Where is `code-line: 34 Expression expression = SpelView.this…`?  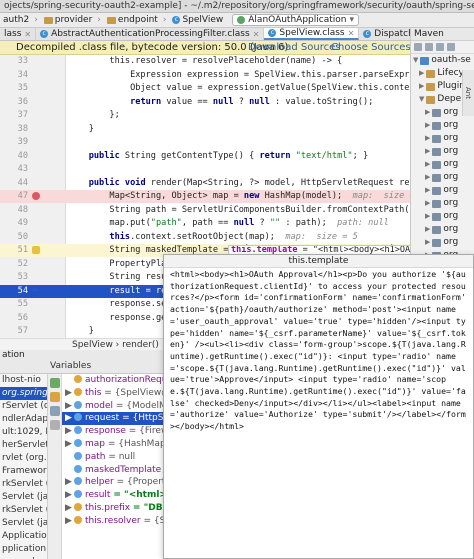
code-line: 34 Expression expression = SpelView.this… is located at coordinates (205, 75).